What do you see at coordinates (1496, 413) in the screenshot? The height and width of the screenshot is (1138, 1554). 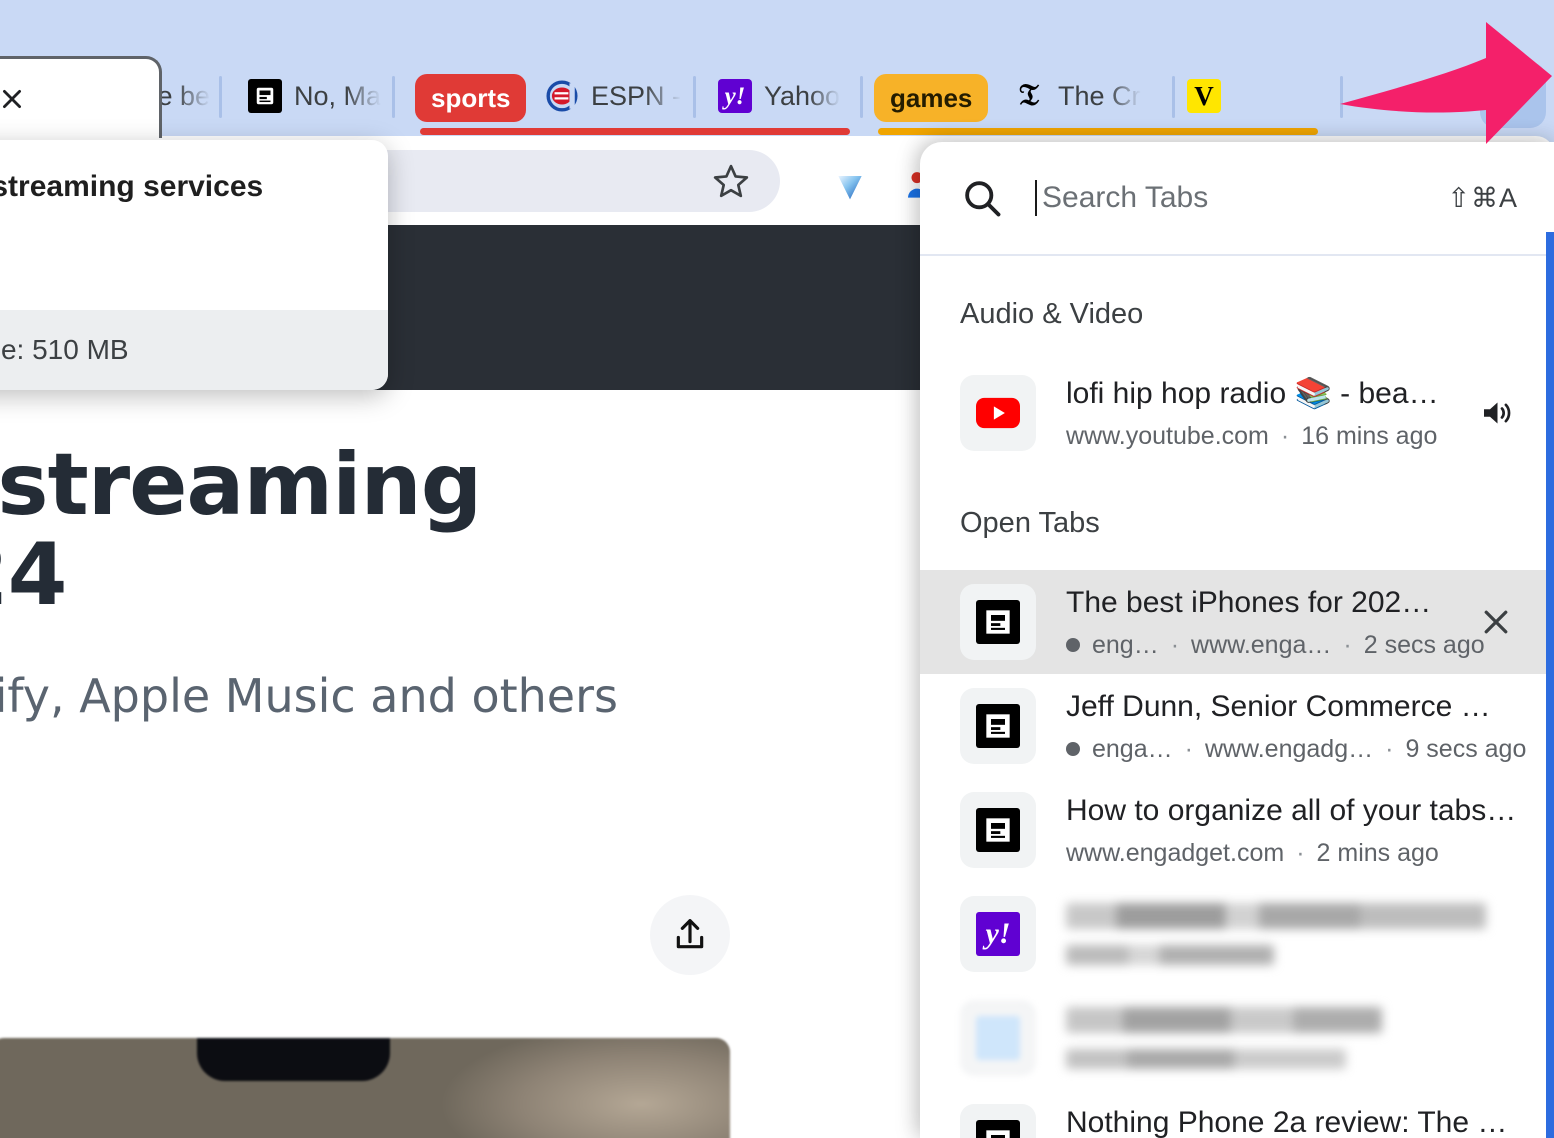 I see `speaker-icon` at bounding box center [1496, 413].